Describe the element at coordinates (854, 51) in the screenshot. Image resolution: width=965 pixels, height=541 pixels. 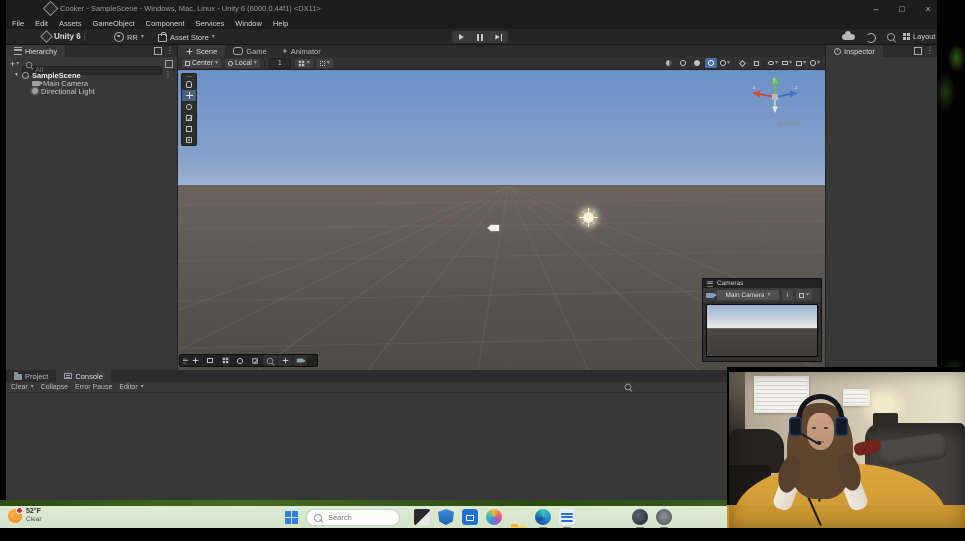
I see `tab-inspector: i Inspector` at that location.